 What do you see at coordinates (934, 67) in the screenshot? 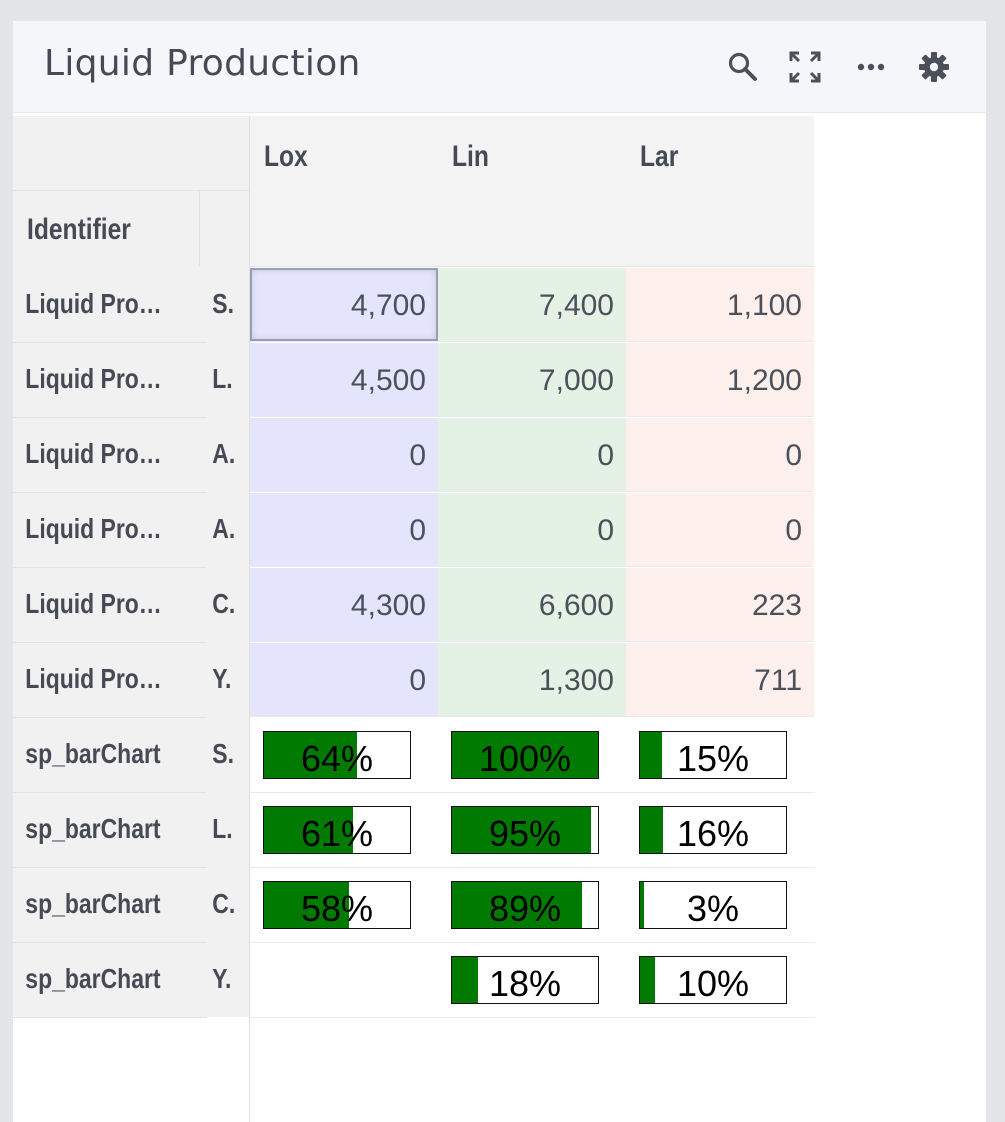
I see `settings-icon` at bounding box center [934, 67].